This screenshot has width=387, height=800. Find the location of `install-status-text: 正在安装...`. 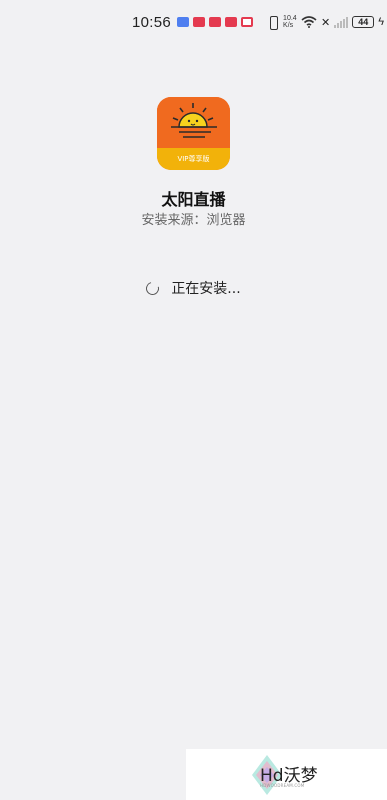

install-status-text: 正在安装... is located at coordinates (206, 289).